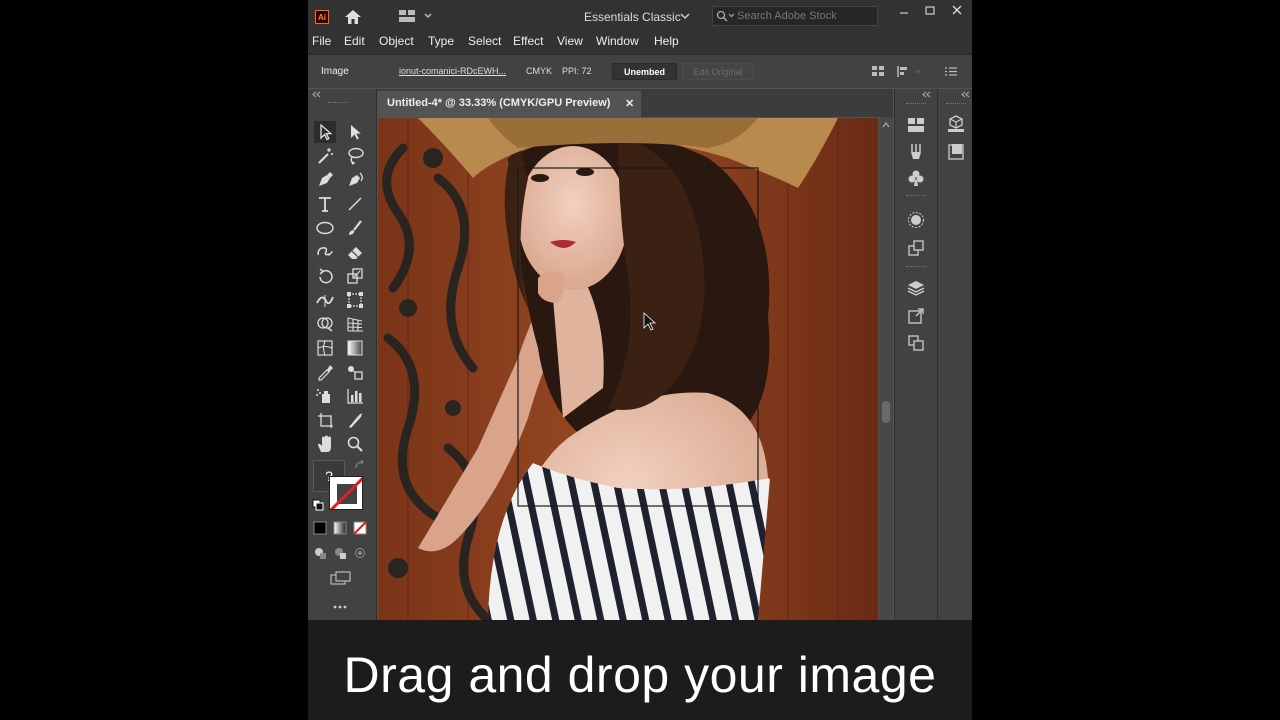  Describe the element at coordinates (338, 103) in the screenshot. I see `toolbar-grip` at that location.